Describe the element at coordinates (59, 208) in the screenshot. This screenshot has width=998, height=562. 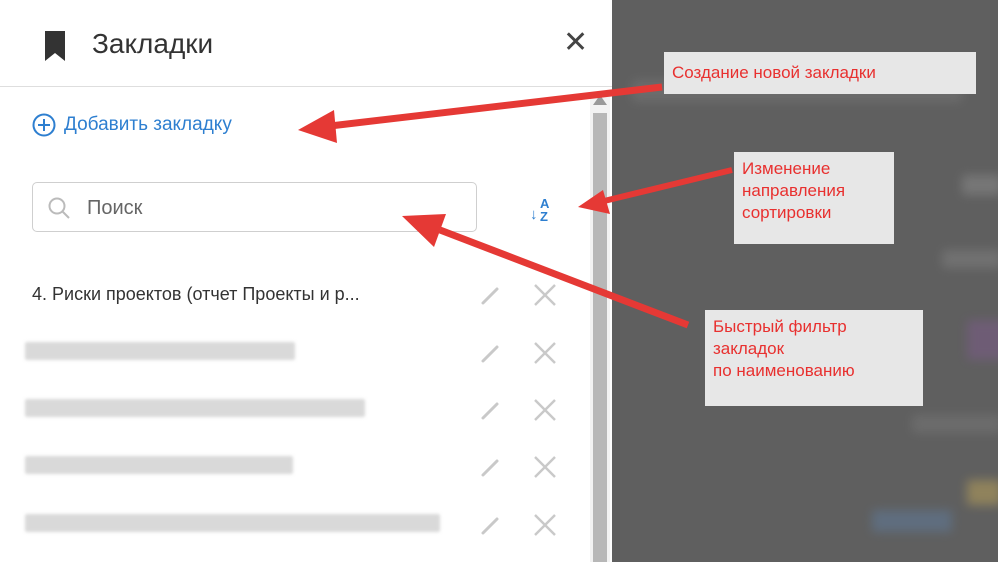
I see `search-icon` at that location.